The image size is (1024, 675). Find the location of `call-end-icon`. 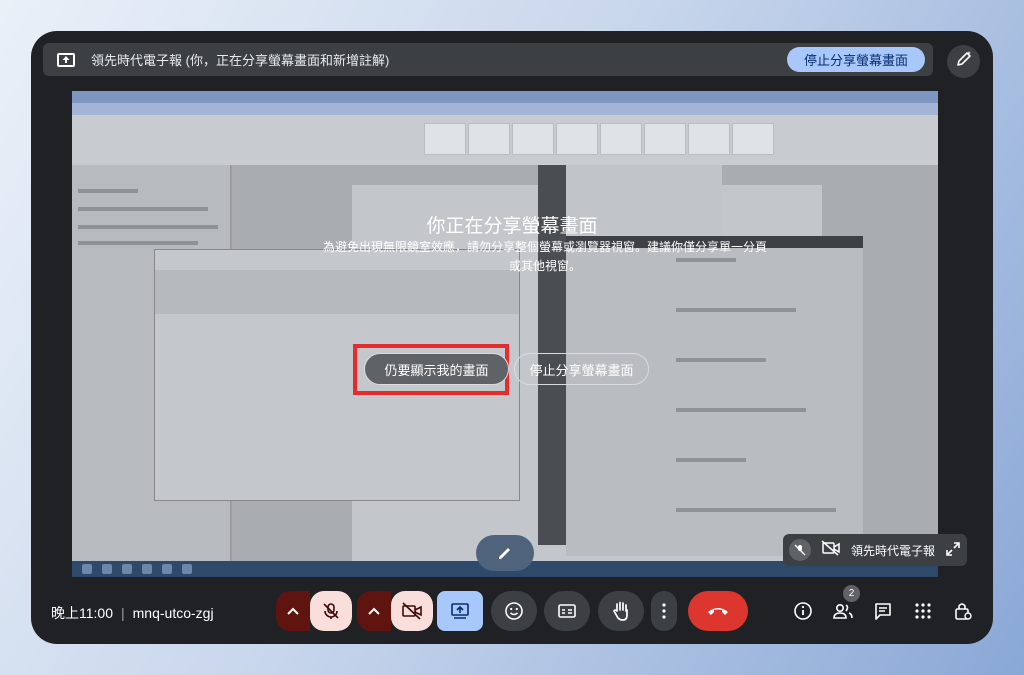

call-end-icon is located at coordinates (718, 611).